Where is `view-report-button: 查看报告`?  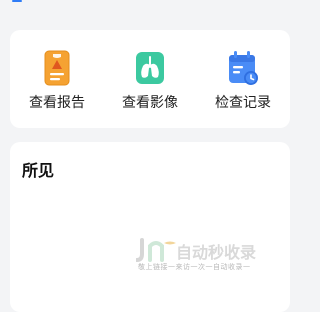 view-report-button: 查看报告 is located at coordinates (57, 79).